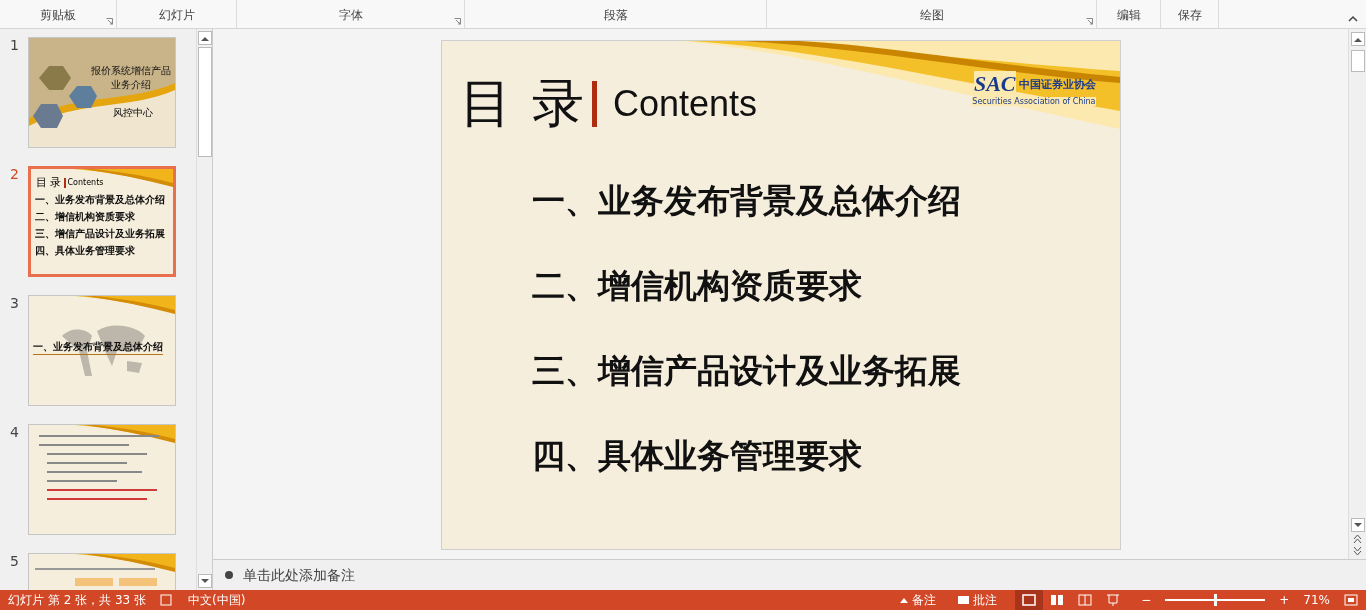 The height and width of the screenshot is (610, 1366). I want to click on next-slide-icon, so click(1357, 551).